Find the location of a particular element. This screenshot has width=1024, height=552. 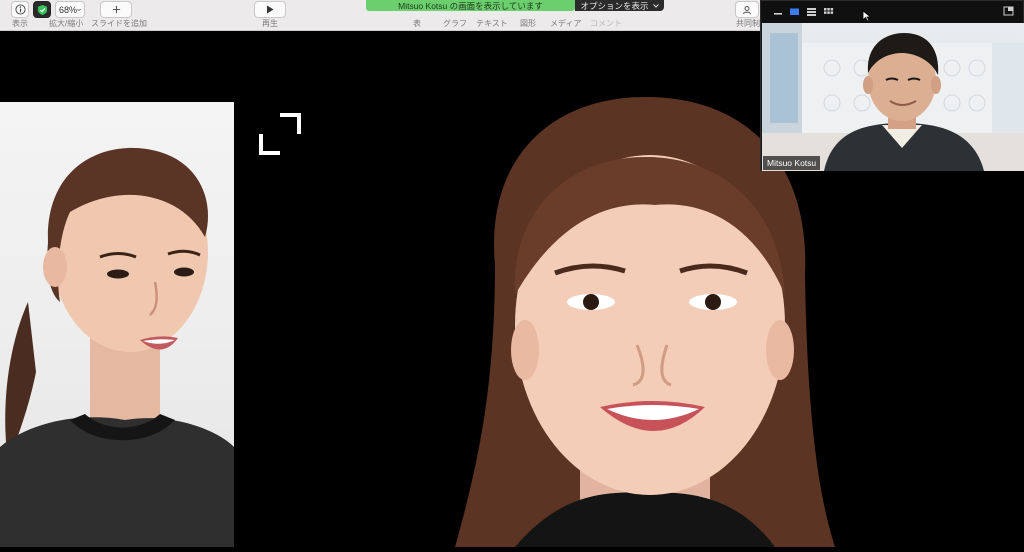

exit-fullscreen-icon is located at coordinates (1008, 11).